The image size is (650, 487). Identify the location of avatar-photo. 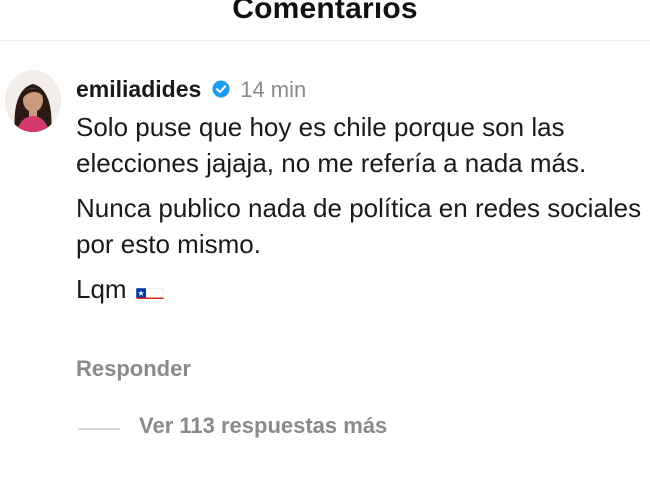
(33, 101).